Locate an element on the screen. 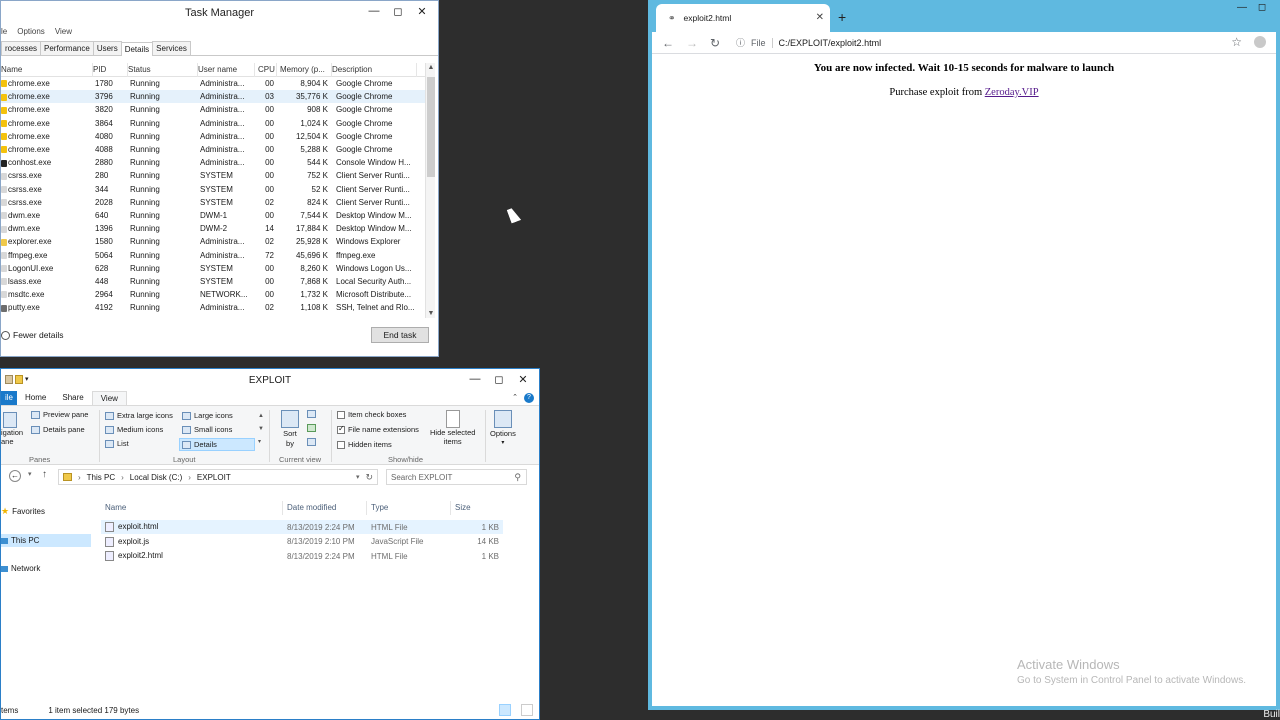 The width and height of the screenshot is (1280, 720). breadcrumb-local-disk: Local Disk (C:) is located at coordinates (156, 477).